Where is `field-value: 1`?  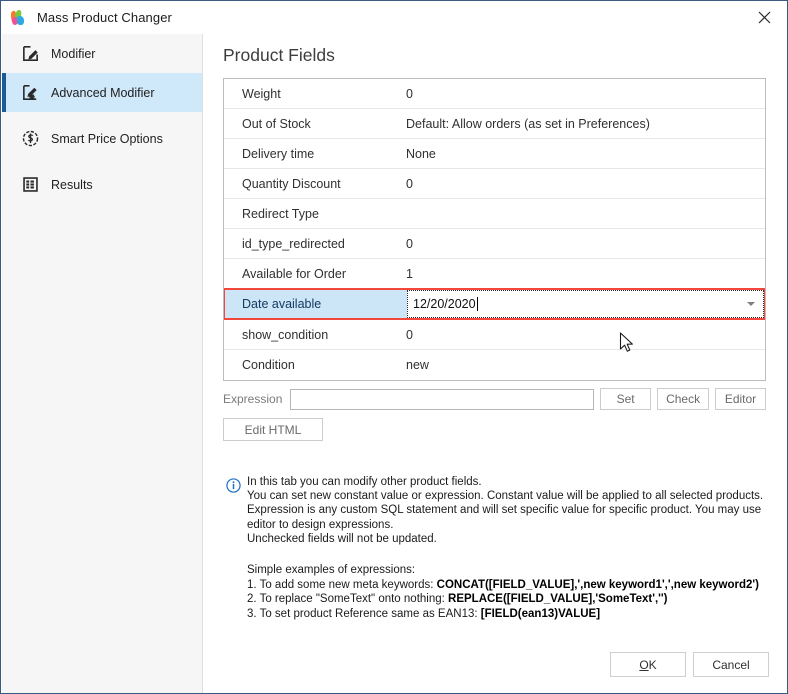 field-value: 1 is located at coordinates (409, 273).